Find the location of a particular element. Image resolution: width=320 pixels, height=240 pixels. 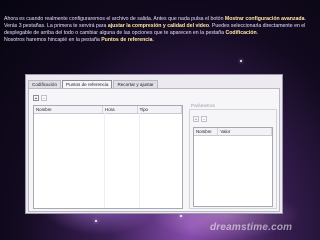

table-header: Nombre Valor is located at coordinates (233, 132).